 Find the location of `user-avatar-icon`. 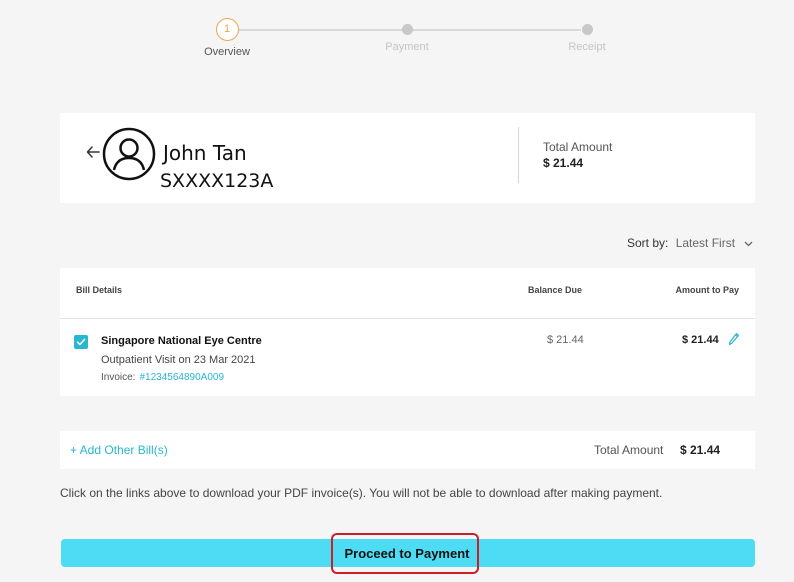

user-avatar-icon is located at coordinates (129, 154).